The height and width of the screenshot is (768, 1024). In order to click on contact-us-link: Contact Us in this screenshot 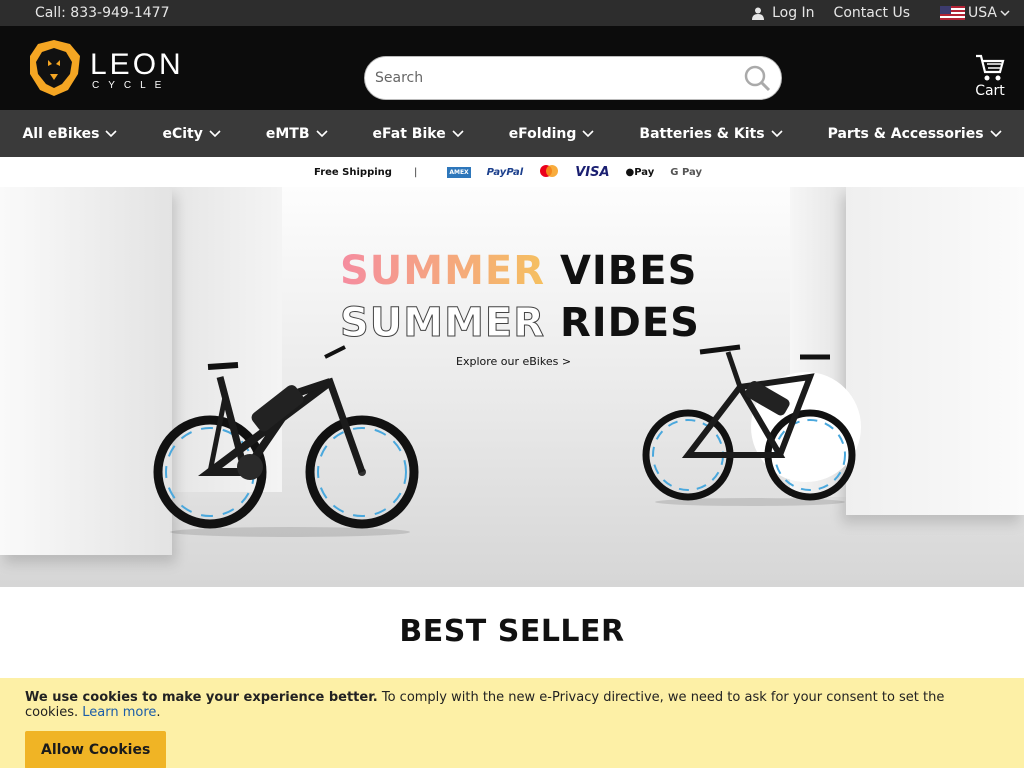, I will do `click(872, 13)`.